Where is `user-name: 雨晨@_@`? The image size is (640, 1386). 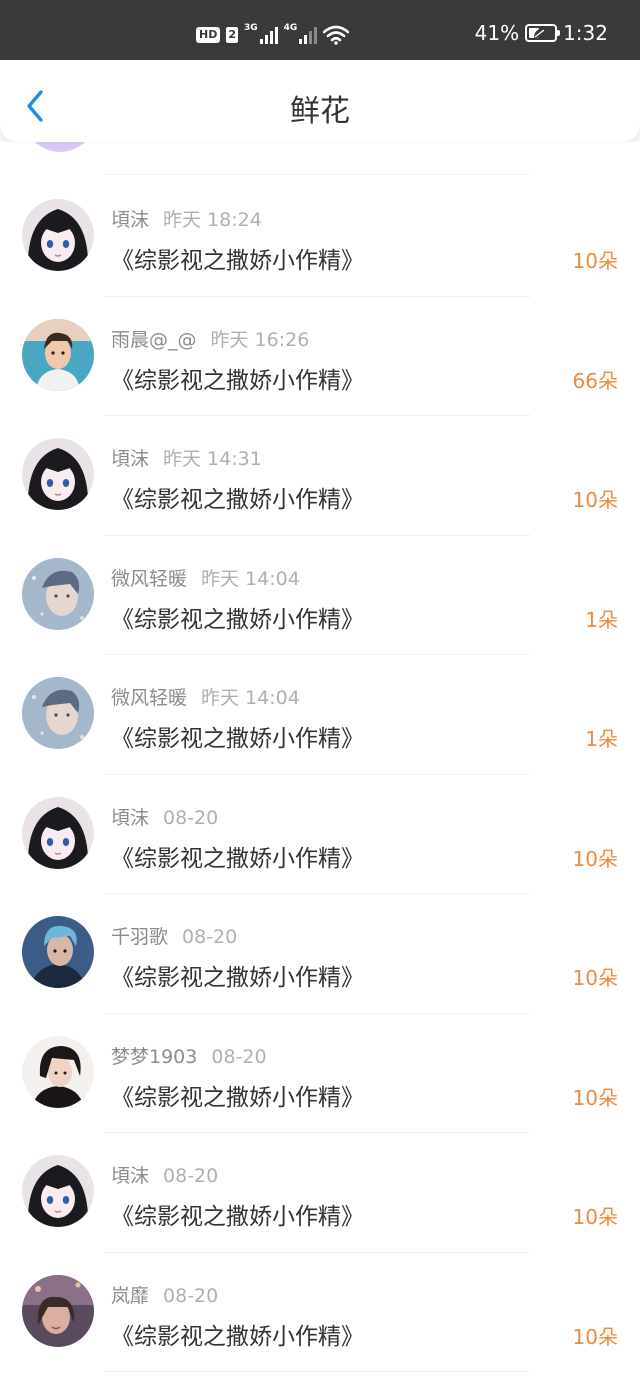
user-name: 雨晨@_@ is located at coordinates (154, 340).